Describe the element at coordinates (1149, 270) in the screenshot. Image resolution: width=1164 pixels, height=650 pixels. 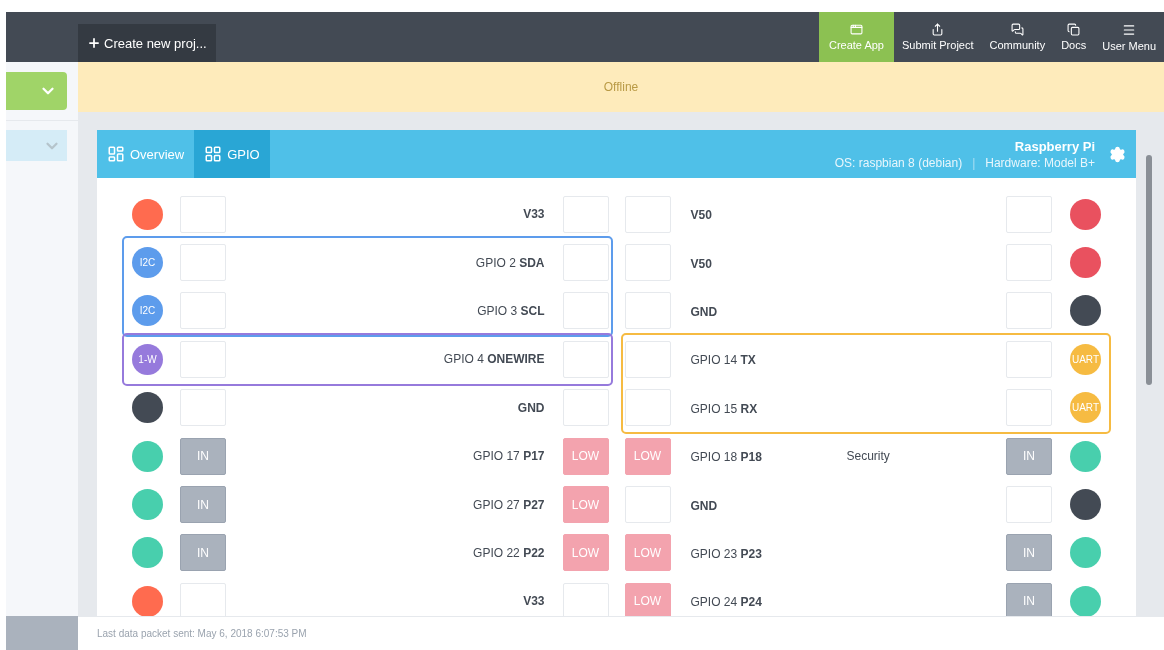
I see `scrollbar-thumb` at that location.